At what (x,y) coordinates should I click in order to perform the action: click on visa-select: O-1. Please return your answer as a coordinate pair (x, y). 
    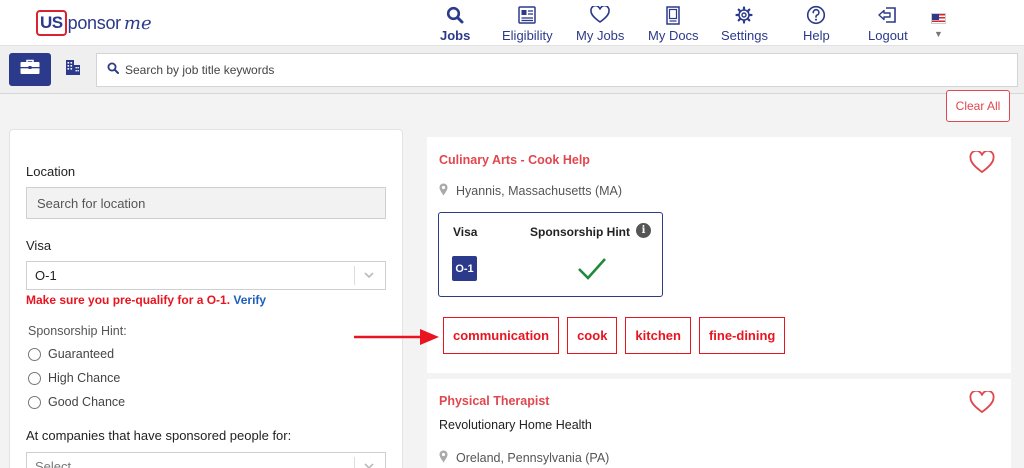
    Looking at the image, I should click on (206, 275).